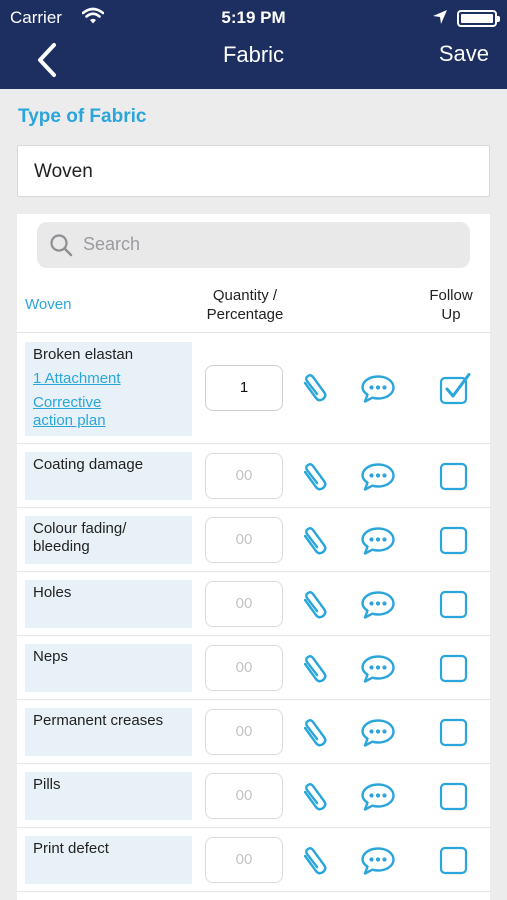 This screenshot has height=900, width=507. What do you see at coordinates (83, 354) in the screenshot?
I see `defect-name: Broken elastan` at bounding box center [83, 354].